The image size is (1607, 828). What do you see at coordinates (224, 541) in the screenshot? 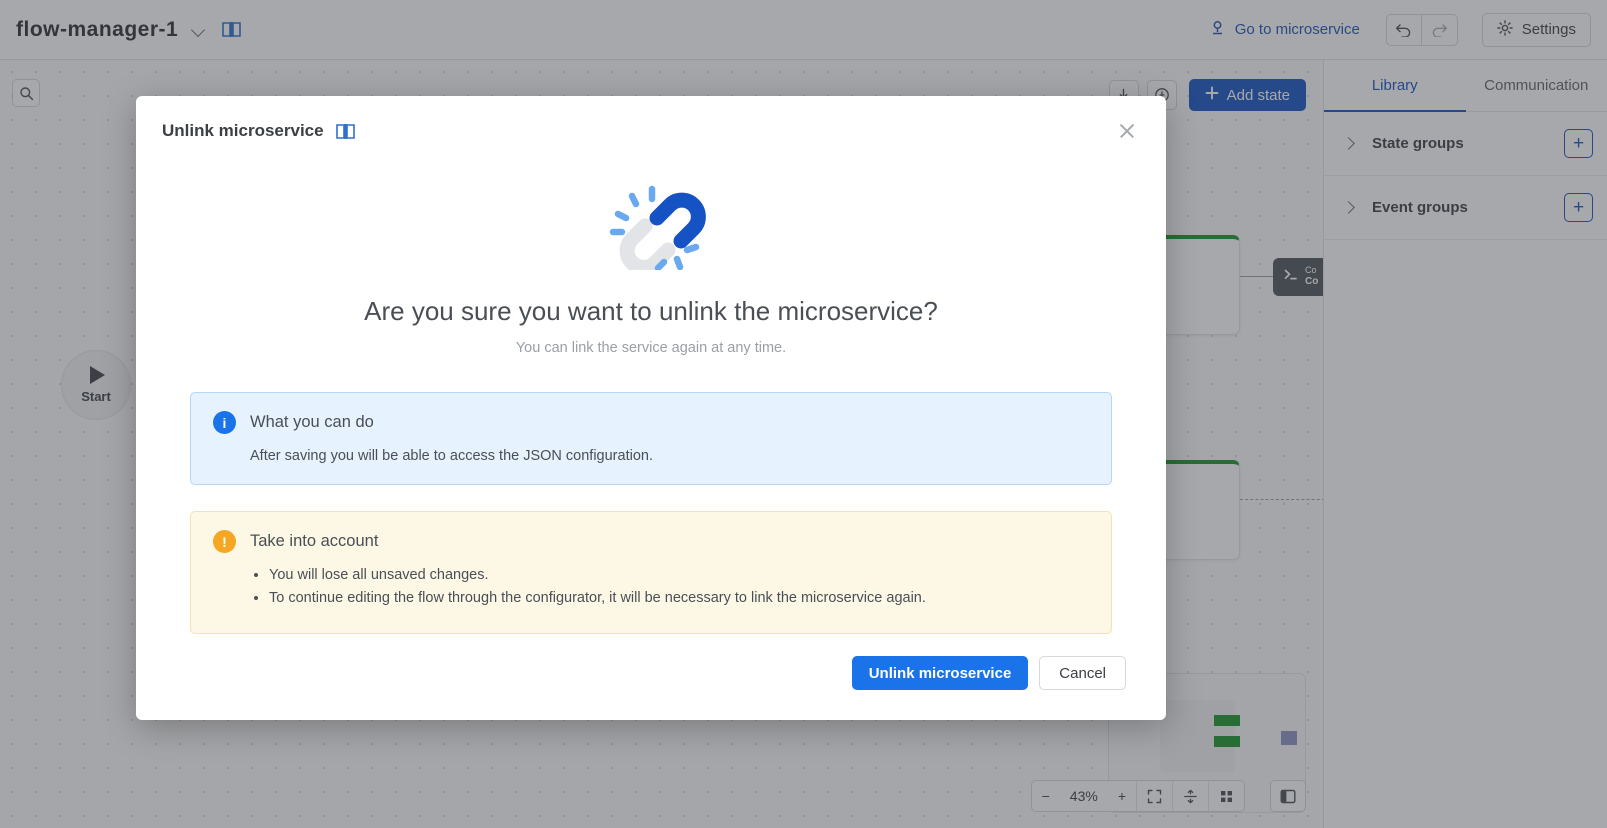
I see `warning-icon: !` at bounding box center [224, 541].